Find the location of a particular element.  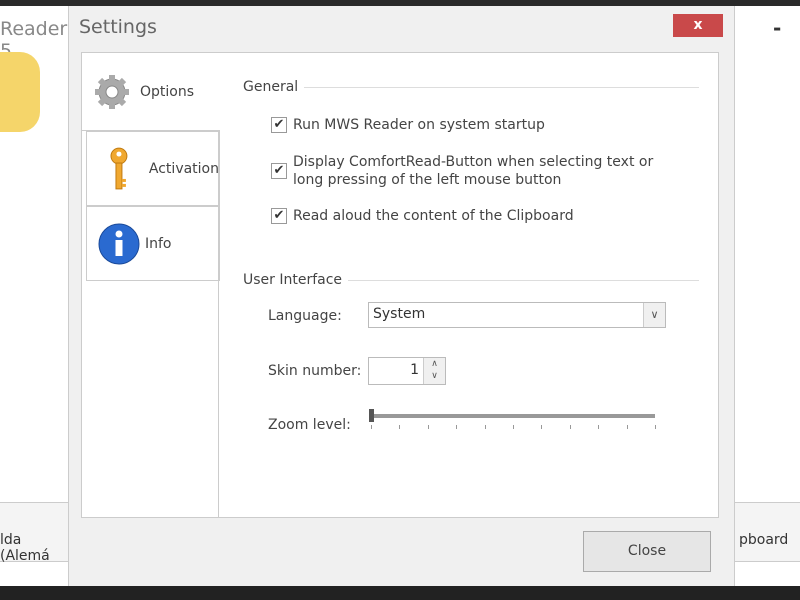

language-select: System ∨ is located at coordinates (517, 315).